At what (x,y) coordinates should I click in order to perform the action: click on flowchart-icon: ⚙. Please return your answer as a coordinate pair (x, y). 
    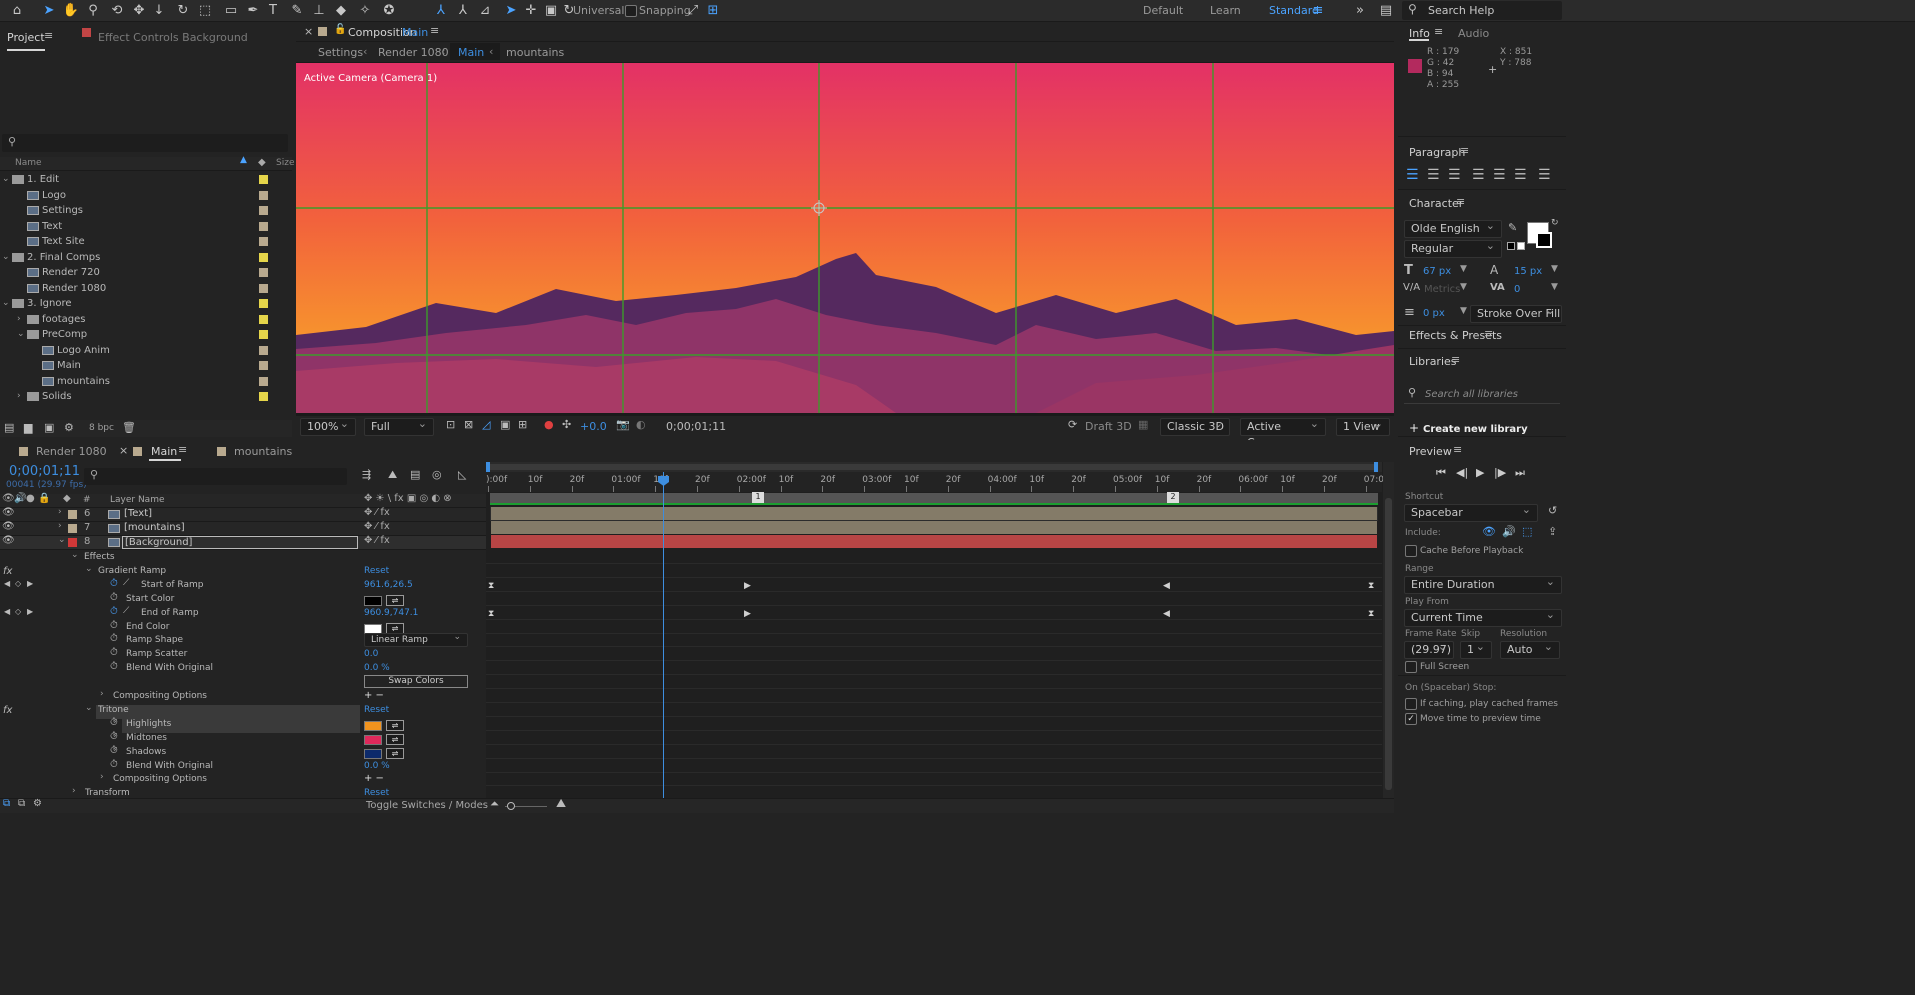
    Looking at the image, I should click on (69, 427).